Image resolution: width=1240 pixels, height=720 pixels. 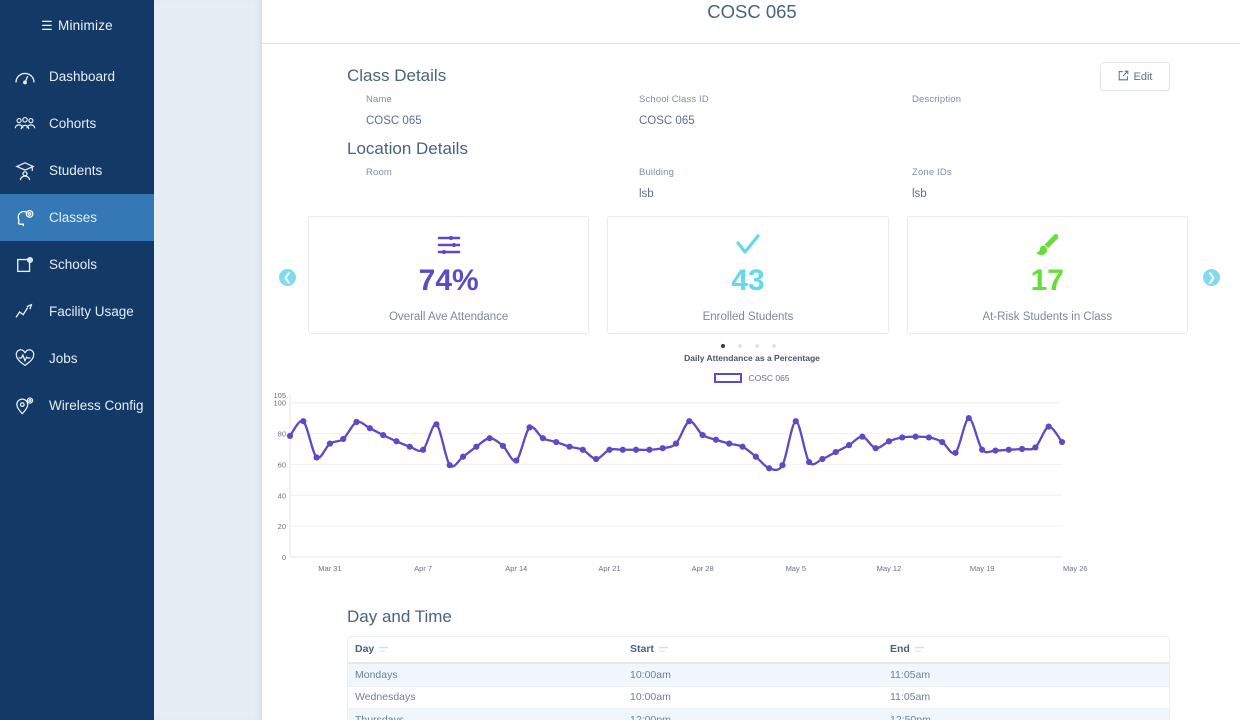 What do you see at coordinates (77, 170) in the screenshot?
I see `sidebar-item-students: Students` at bounding box center [77, 170].